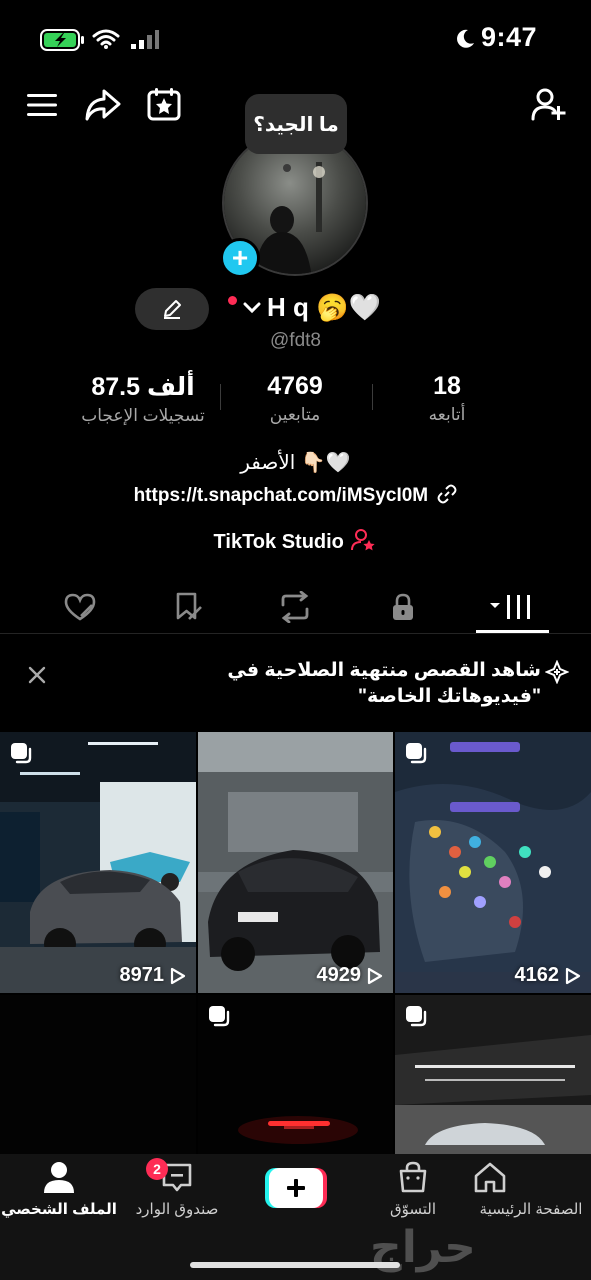 The height and width of the screenshot is (1280, 591). I want to click on bio-link: https://t.snapchat.com/iMSycI0M, so click(295, 495).